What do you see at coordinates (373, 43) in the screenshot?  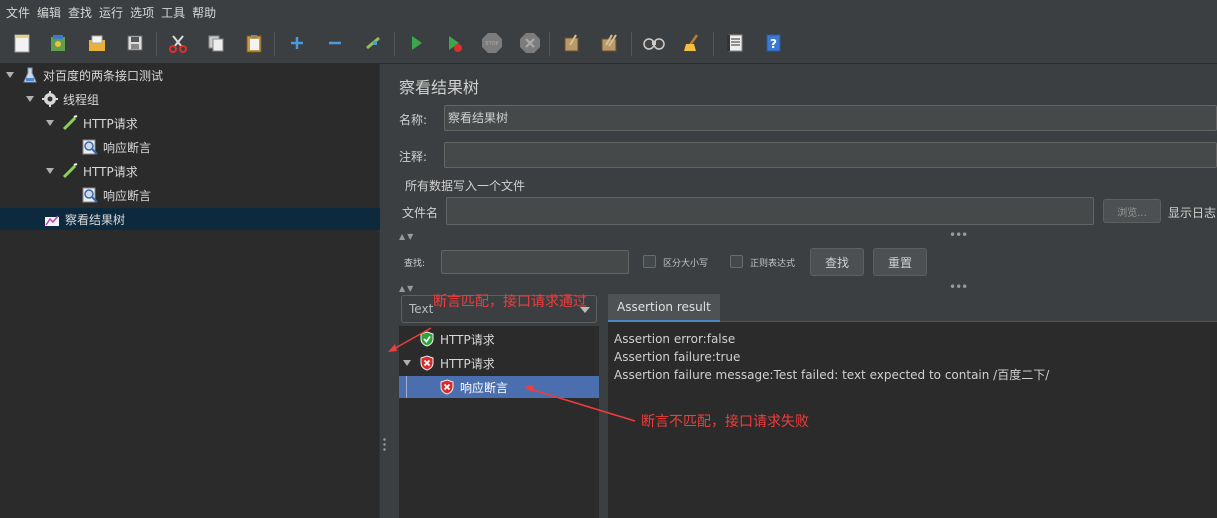 I see `toggle-icon` at bounding box center [373, 43].